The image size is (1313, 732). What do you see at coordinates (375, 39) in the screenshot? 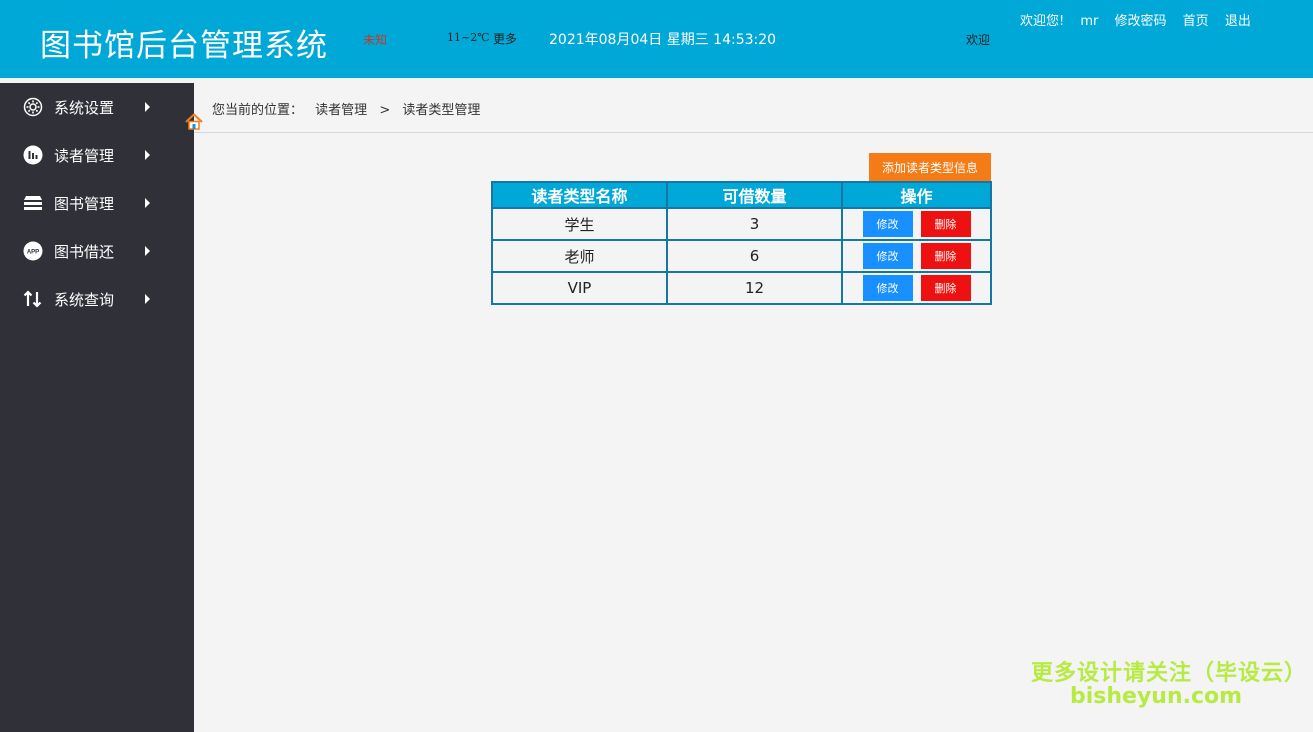
I see `weather-city: 未知` at bounding box center [375, 39].